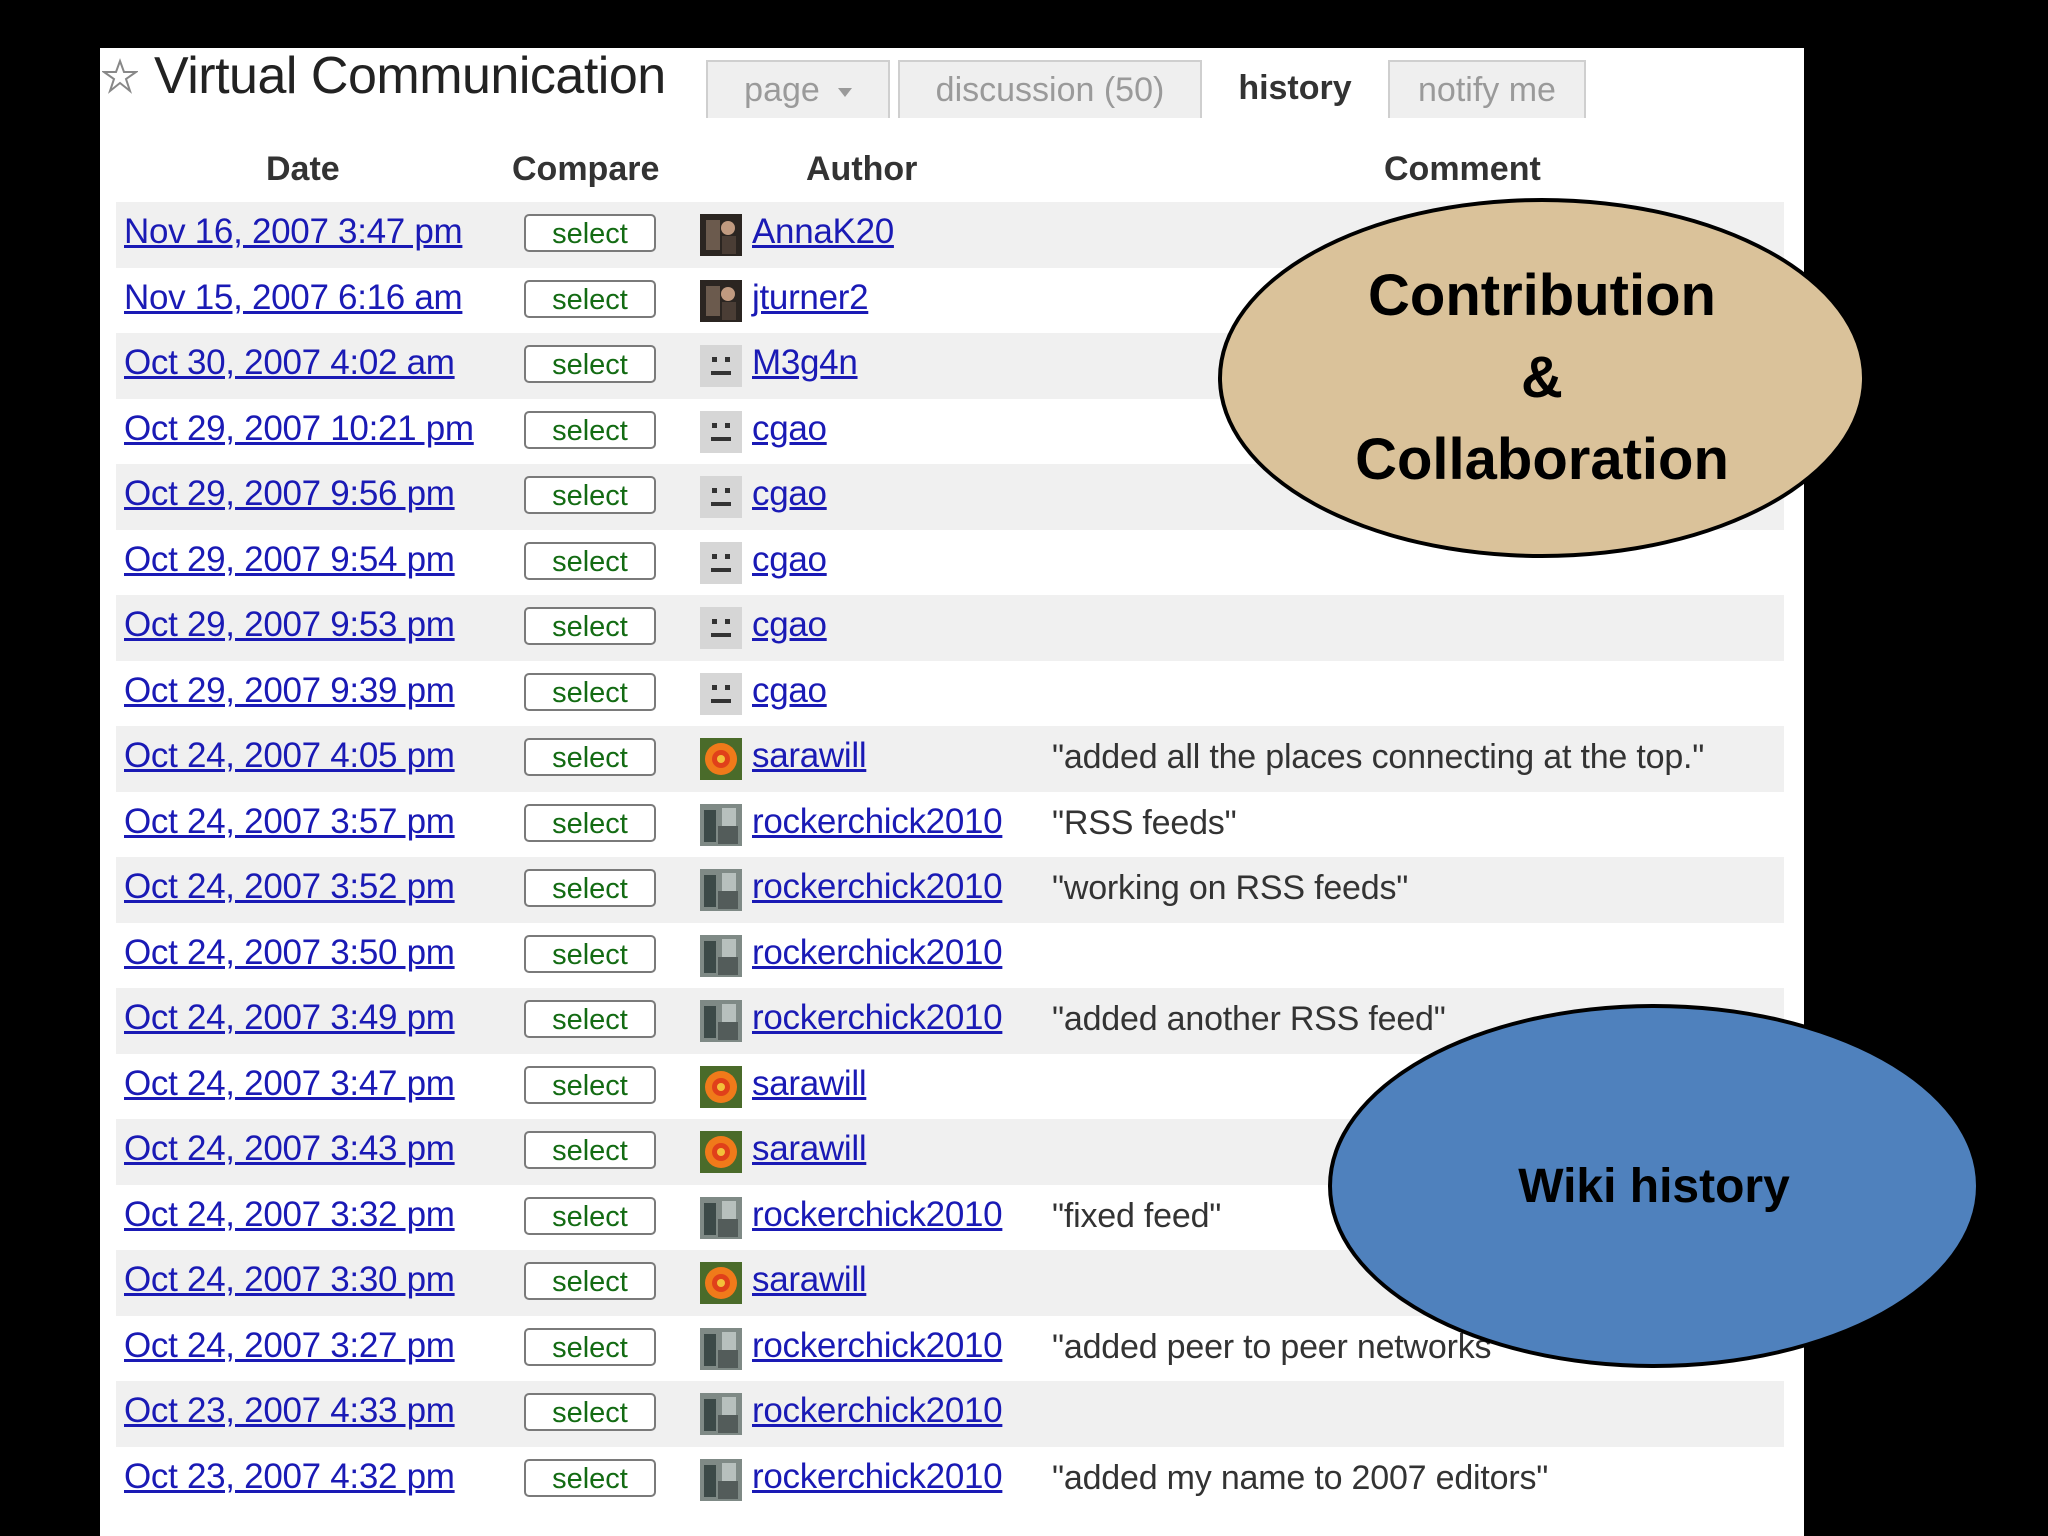  I want to click on revision-date-link: Oct 24, 2007 3:49 pm, so click(289, 1018).